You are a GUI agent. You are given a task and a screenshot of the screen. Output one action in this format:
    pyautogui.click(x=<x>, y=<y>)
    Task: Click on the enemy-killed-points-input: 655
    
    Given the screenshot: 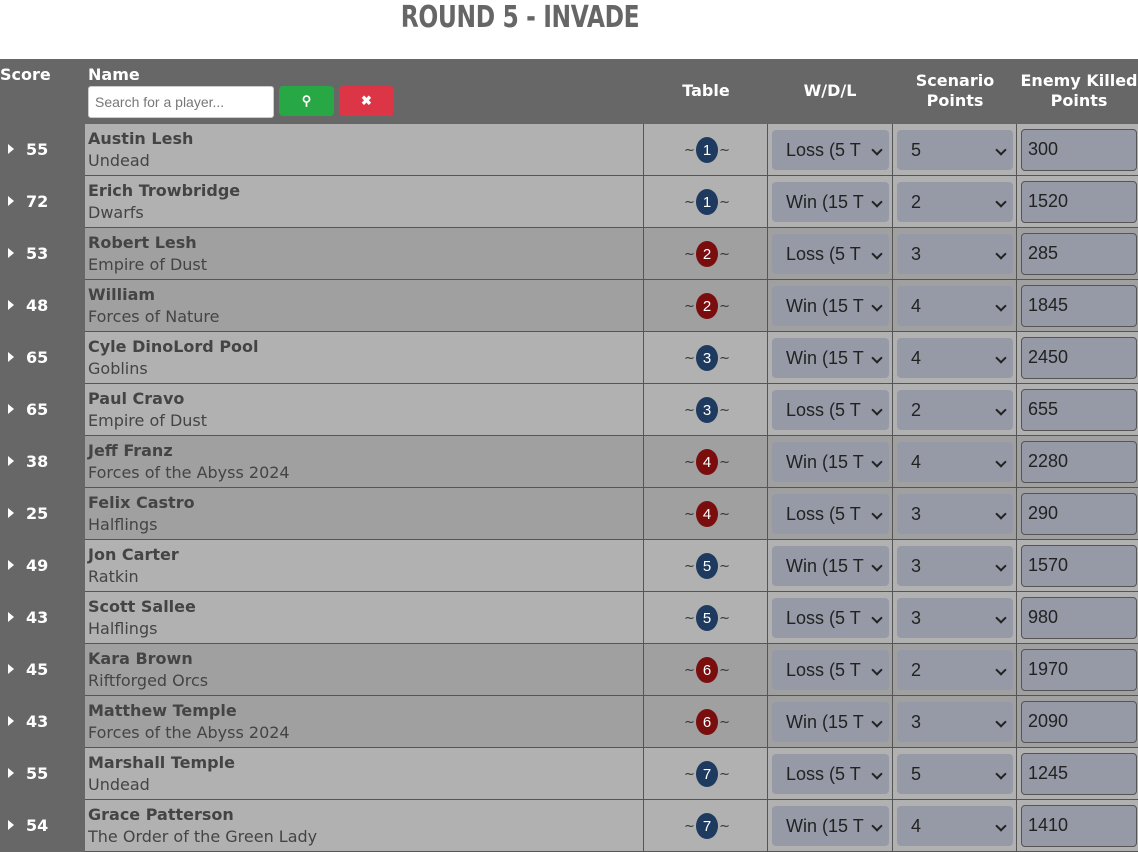 What is the action you would take?
    pyautogui.click(x=1079, y=410)
    